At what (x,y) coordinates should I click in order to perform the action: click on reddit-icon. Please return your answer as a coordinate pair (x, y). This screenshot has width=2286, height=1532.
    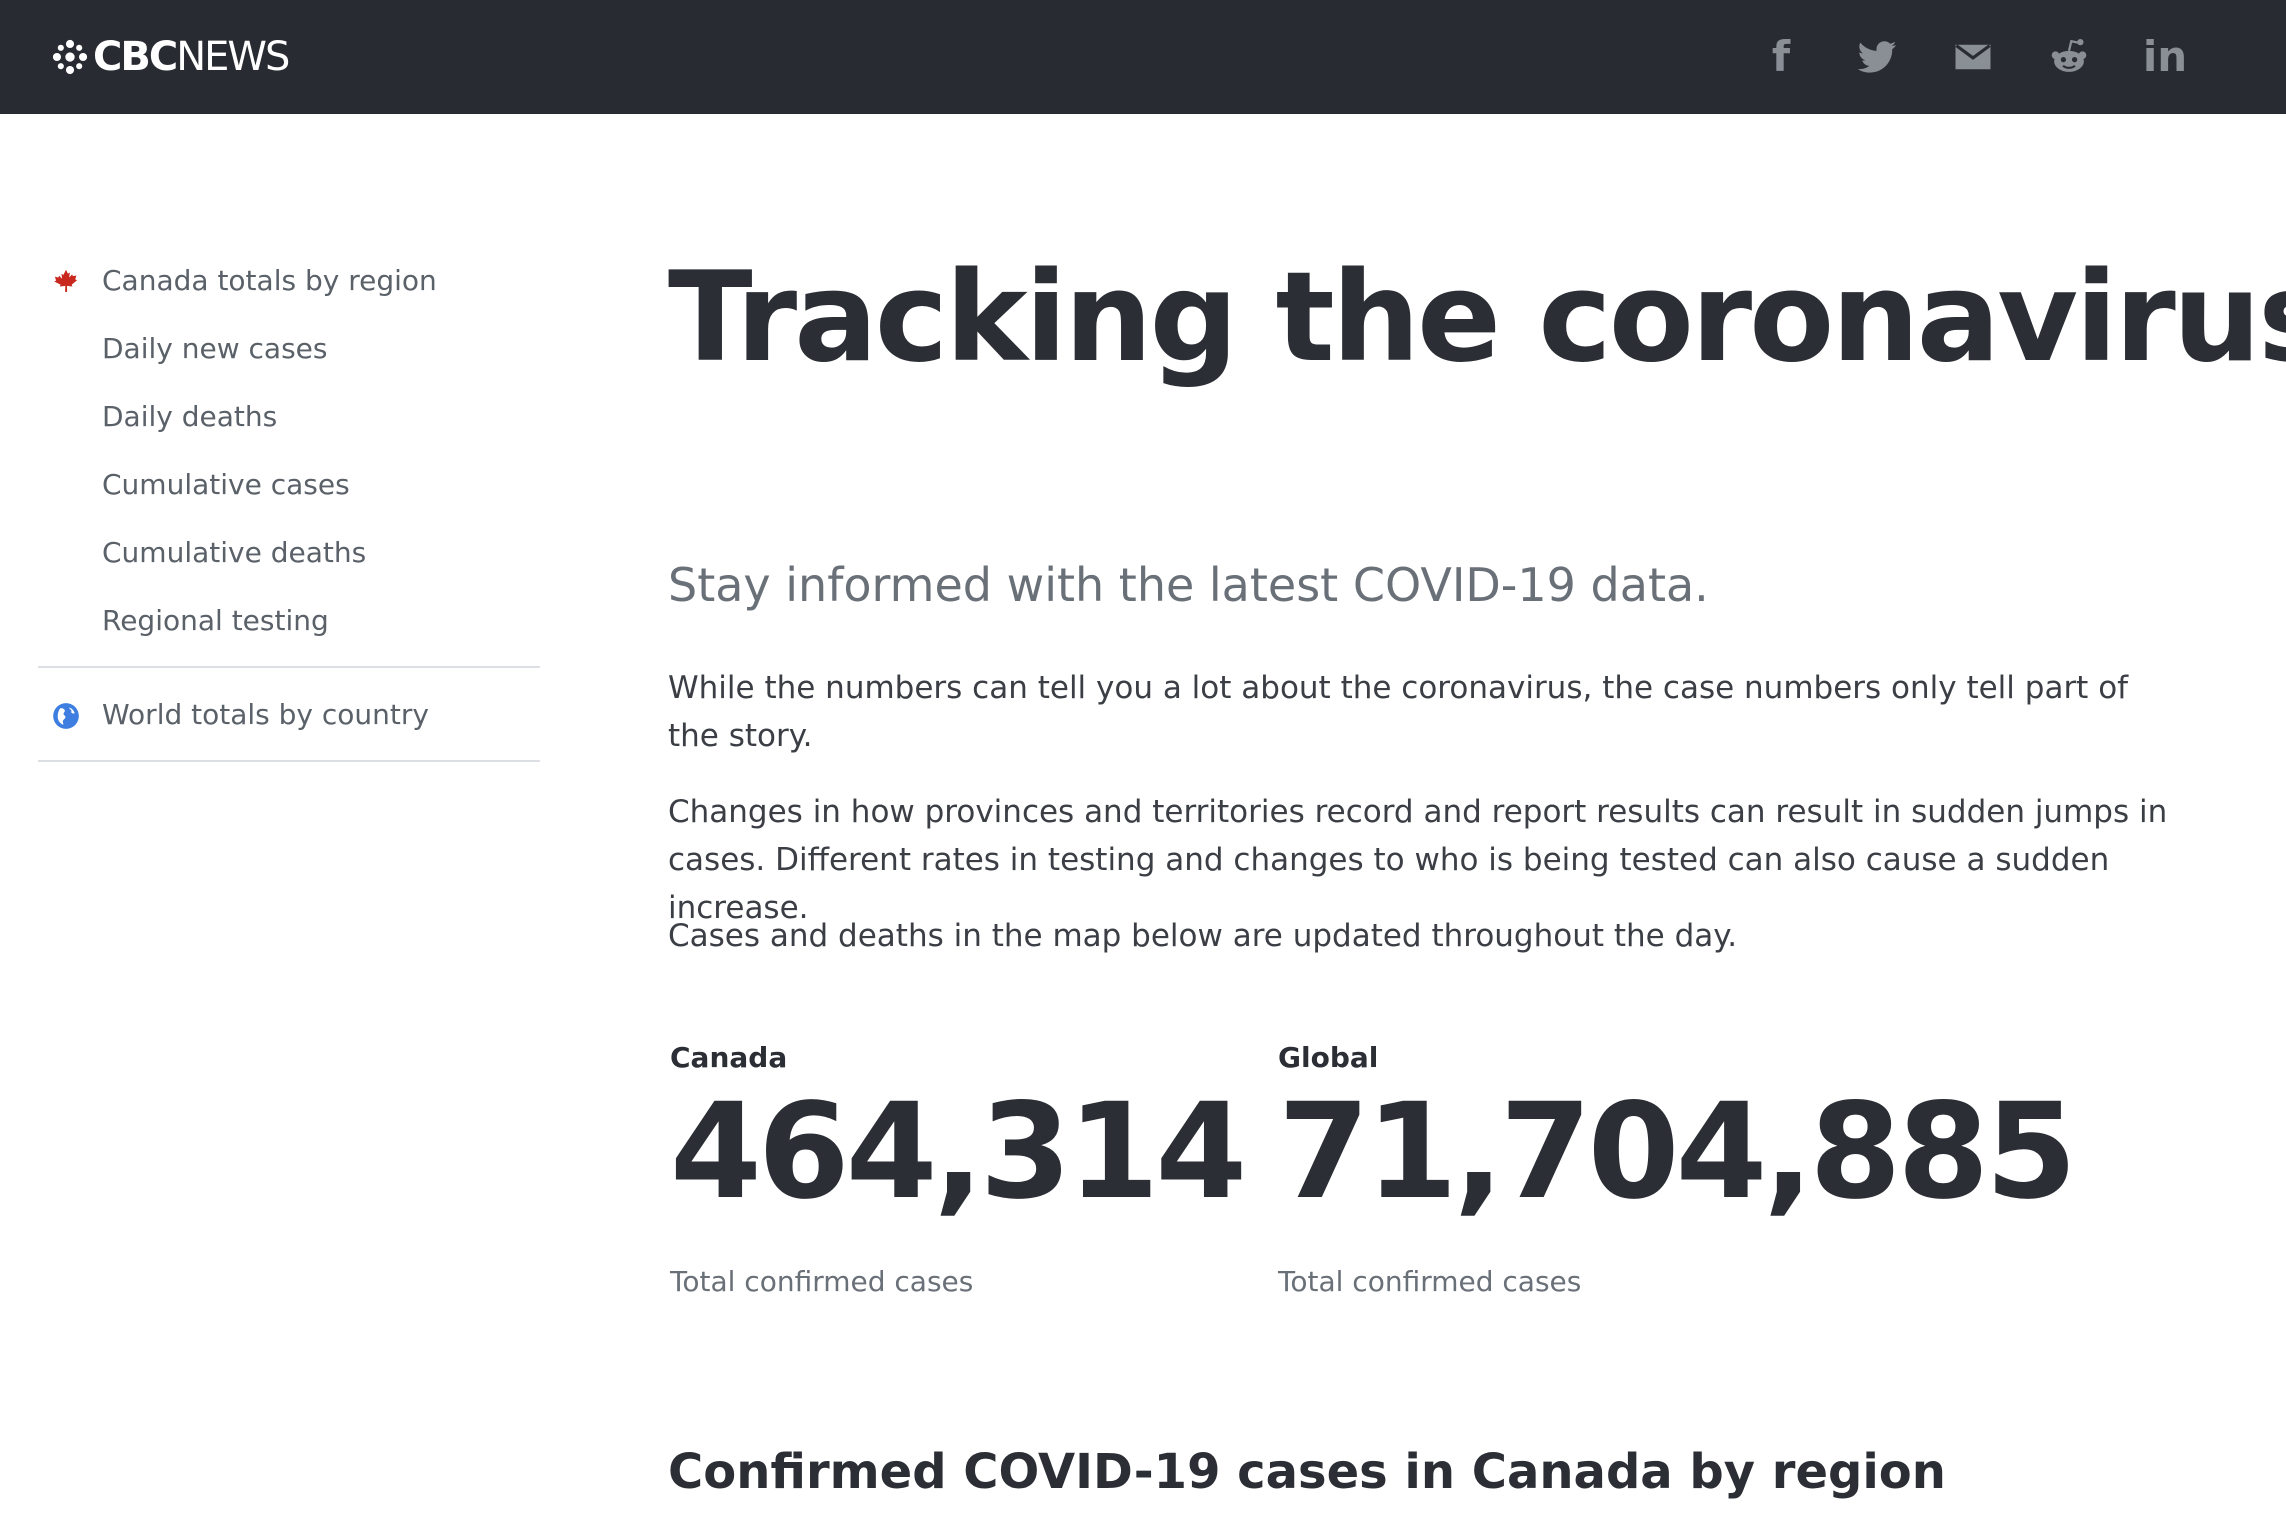
    Looking at the image, I should click on (2069, 55).